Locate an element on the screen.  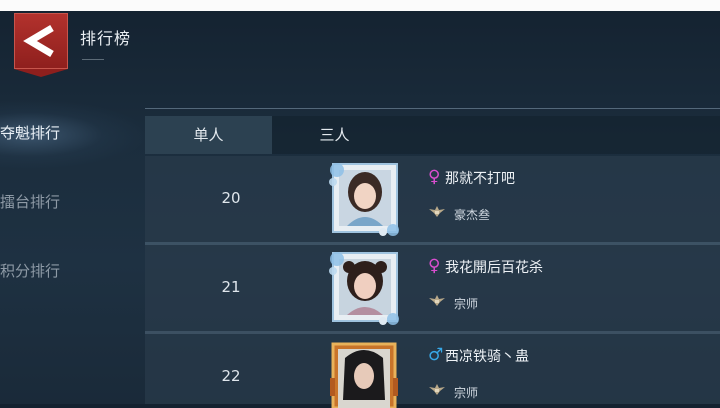
sidebar: 夺魁排行 擂台排行 积分排行 is located at coordinates (72, 203).